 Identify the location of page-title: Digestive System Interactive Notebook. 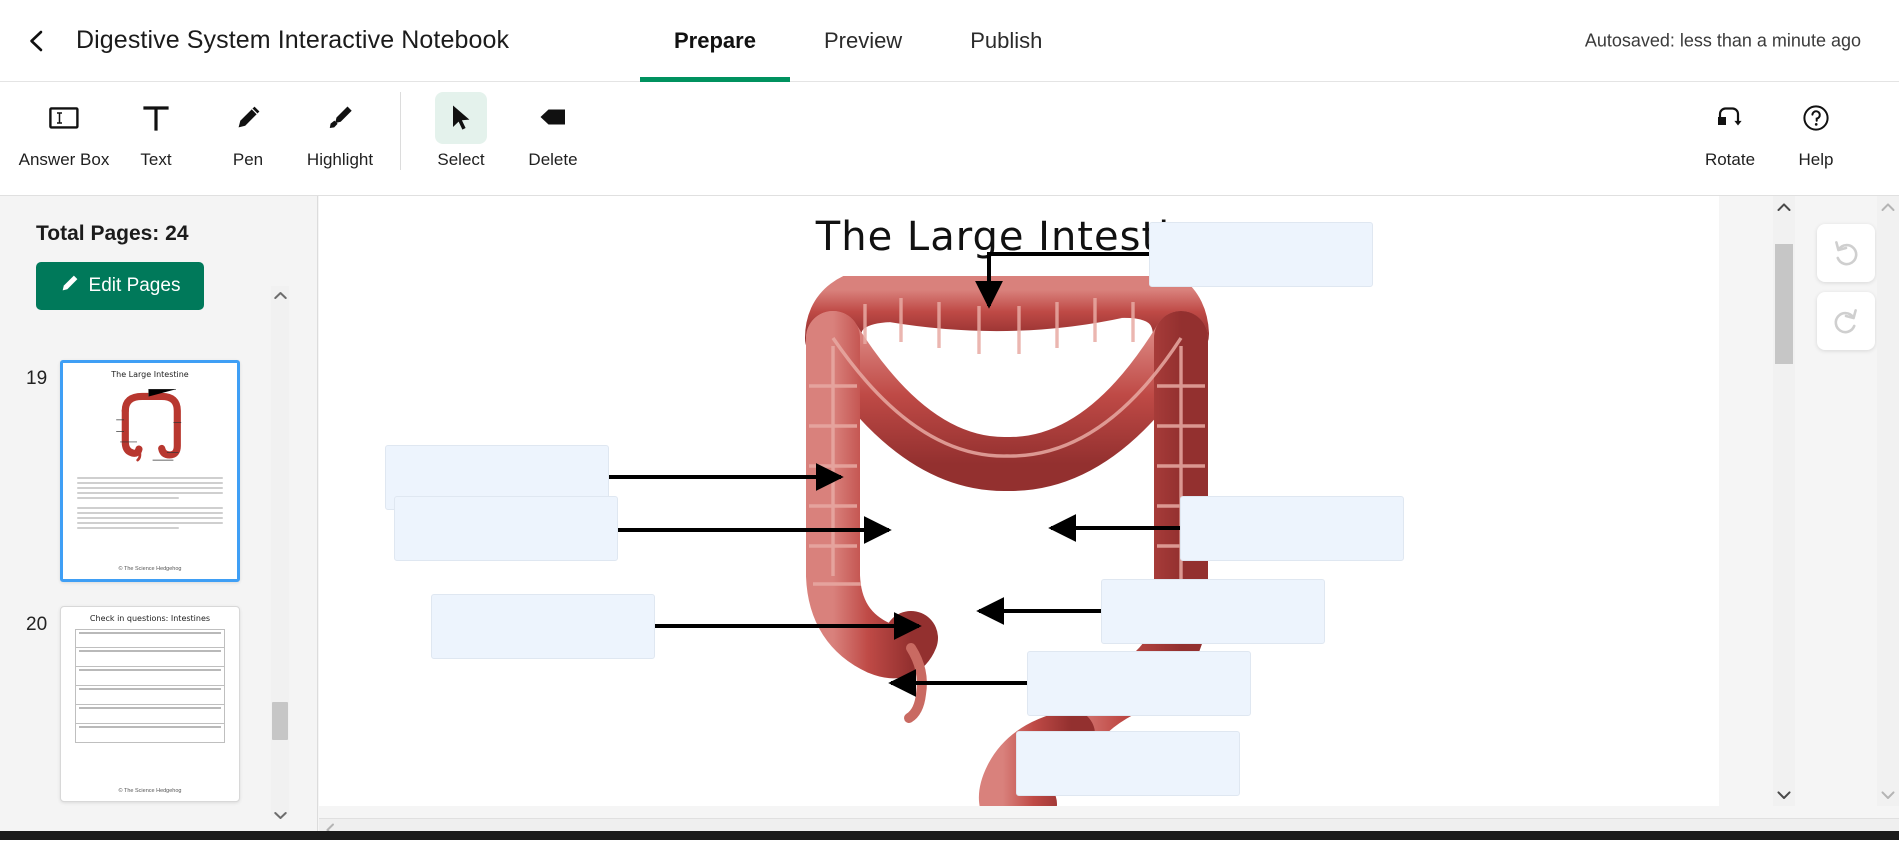
(292, 40).